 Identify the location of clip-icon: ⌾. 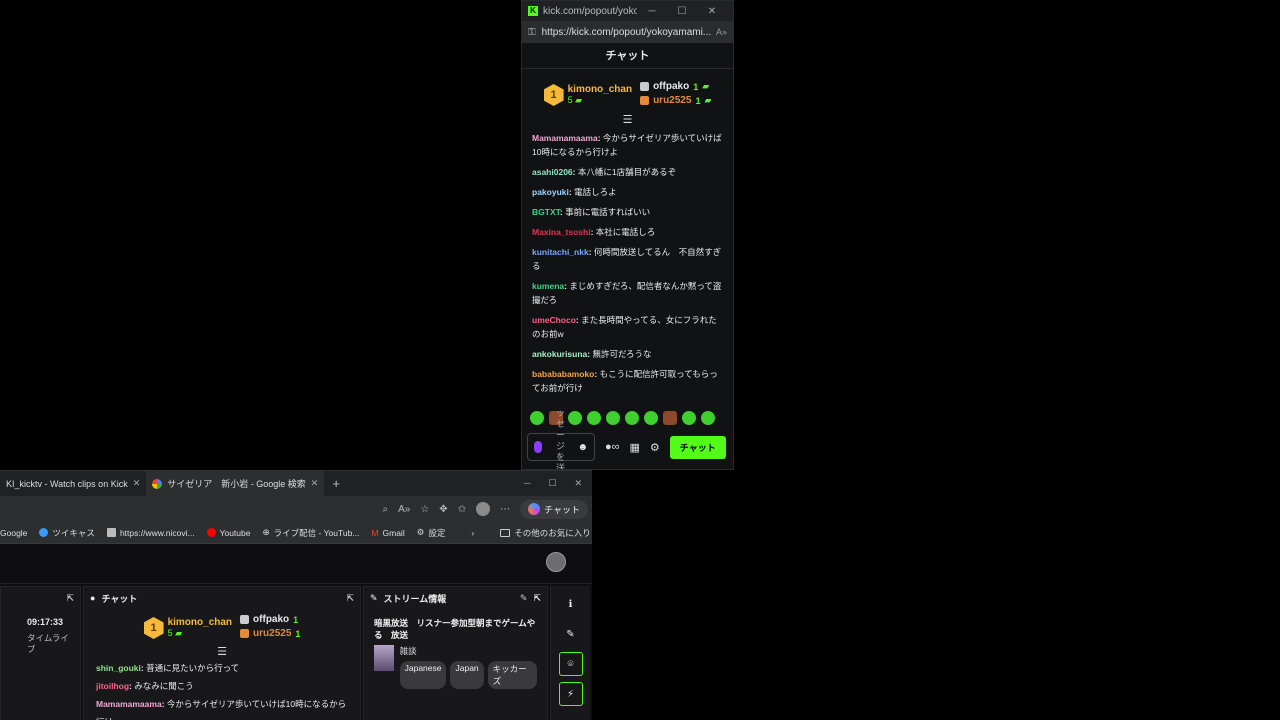
(570, 664).